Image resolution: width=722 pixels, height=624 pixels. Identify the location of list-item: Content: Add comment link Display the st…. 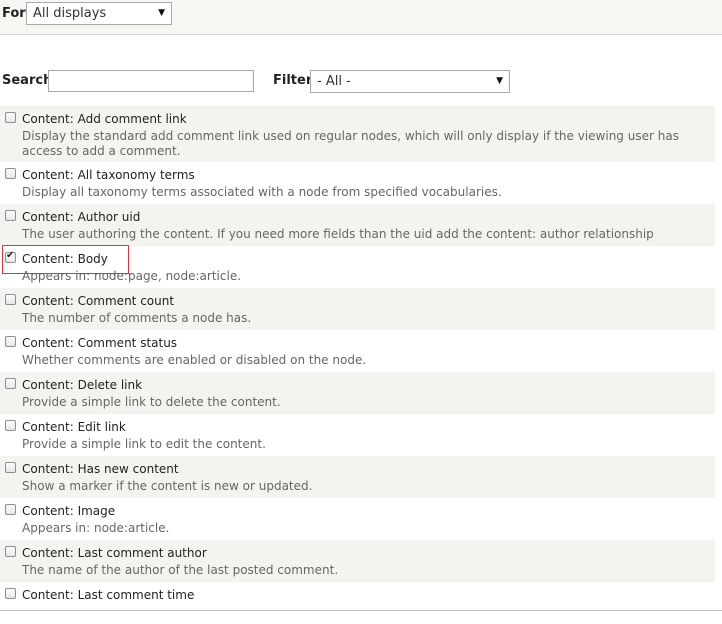
(357, 134).